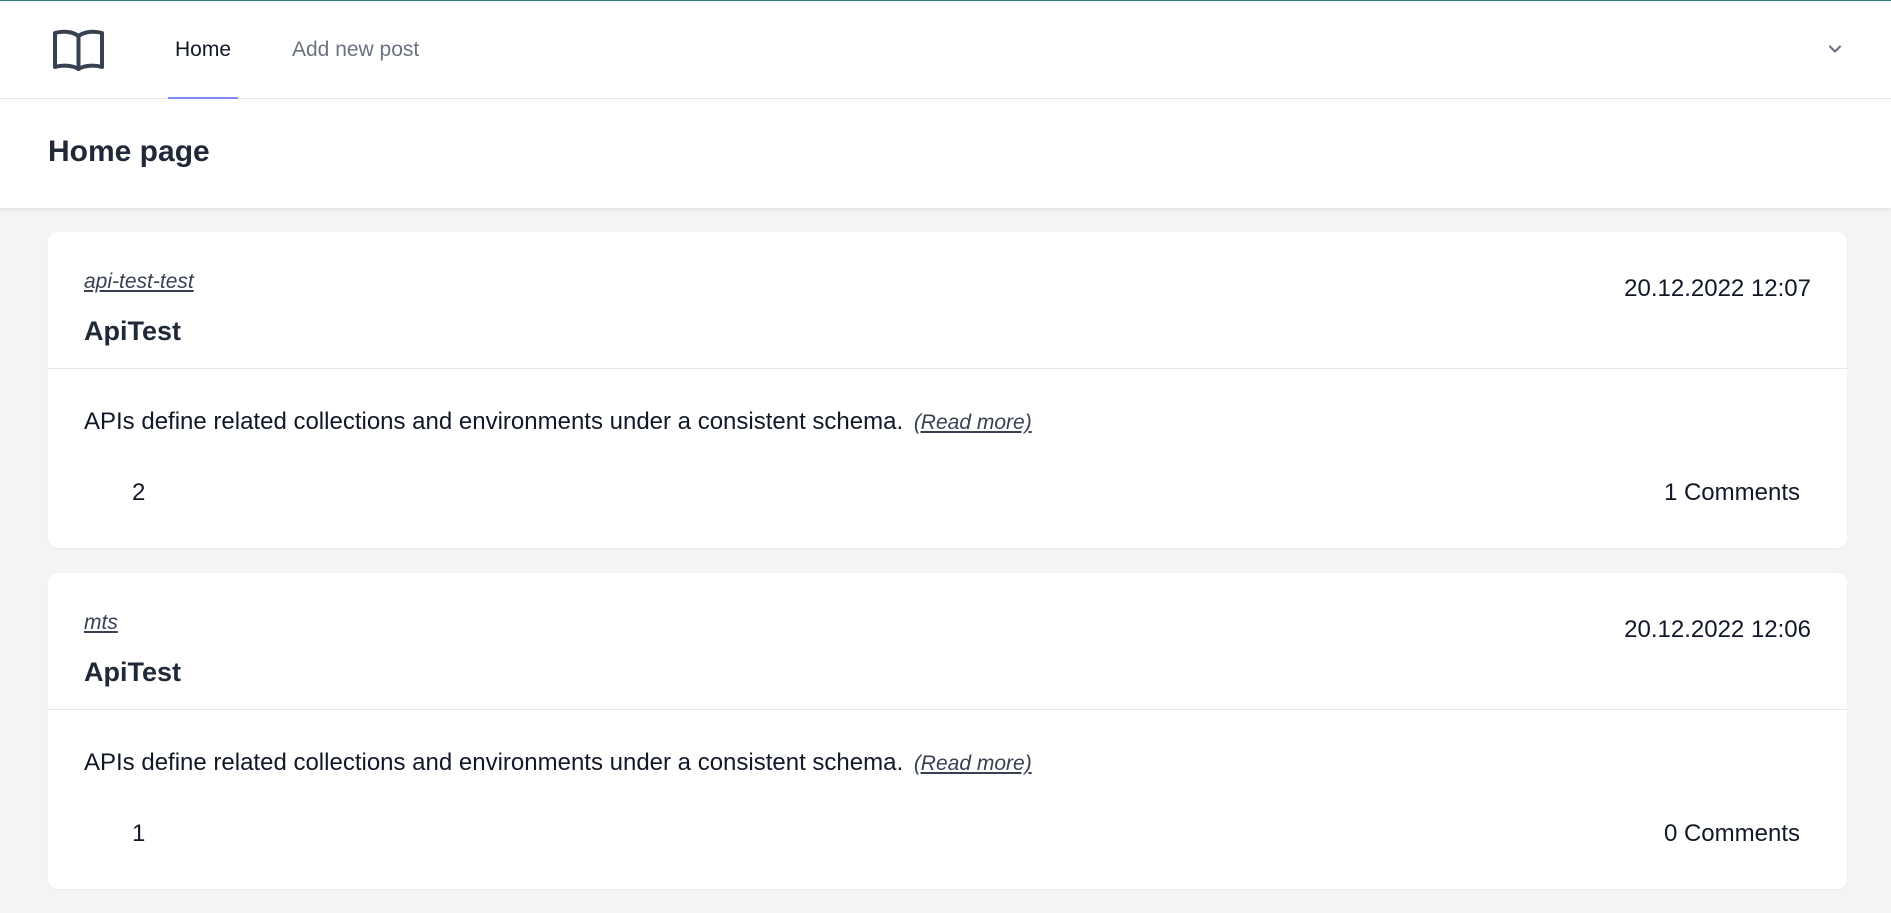  Describe the element at coordinates (947, 300) in the screenshot. I see `post-card-header: api-test-test 20.12.2022 12:07 ApiTest` at that location.